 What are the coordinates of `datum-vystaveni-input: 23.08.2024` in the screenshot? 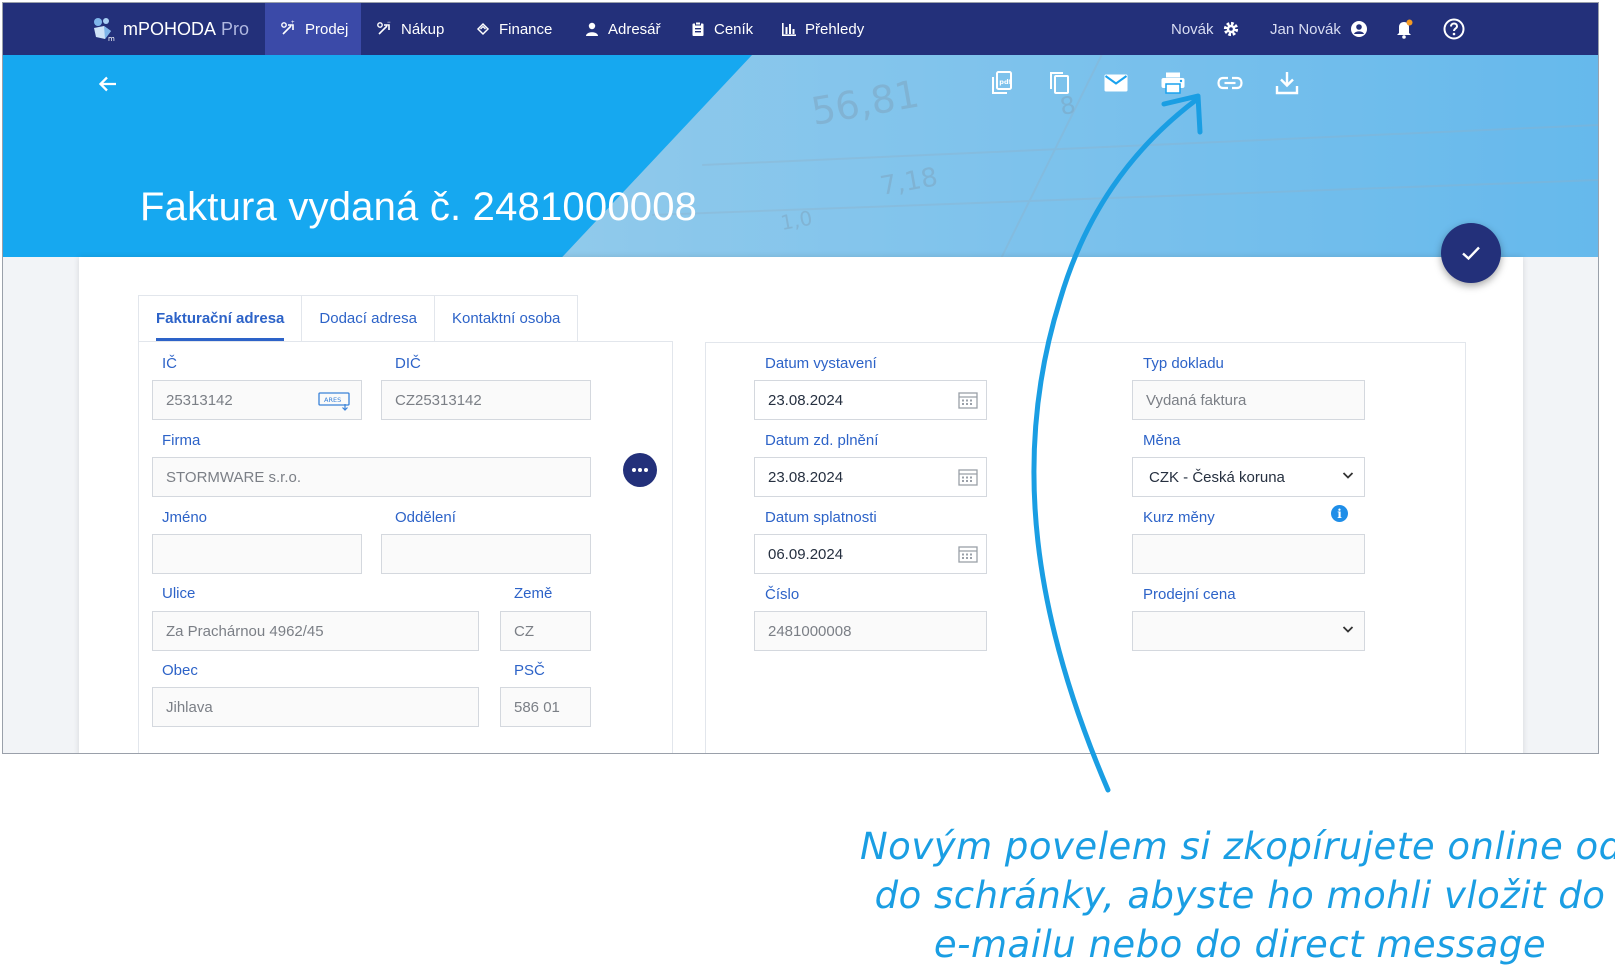 It's located at (870, 400).